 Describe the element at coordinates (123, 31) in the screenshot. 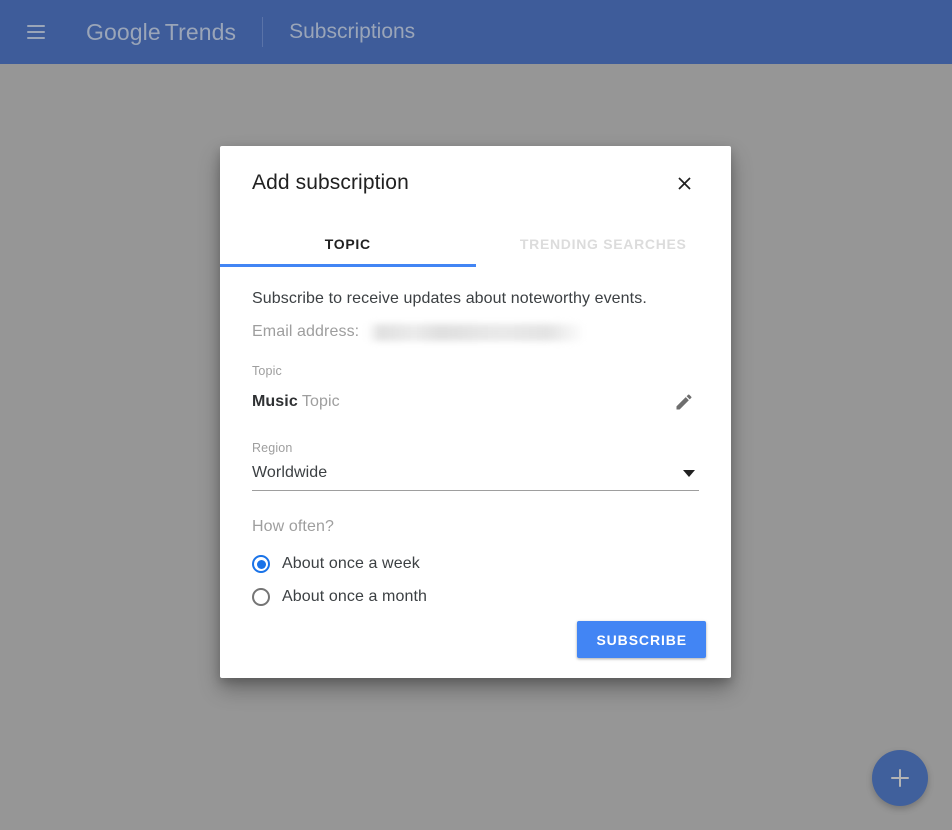

I see `brand-google-text: Google` at that location.